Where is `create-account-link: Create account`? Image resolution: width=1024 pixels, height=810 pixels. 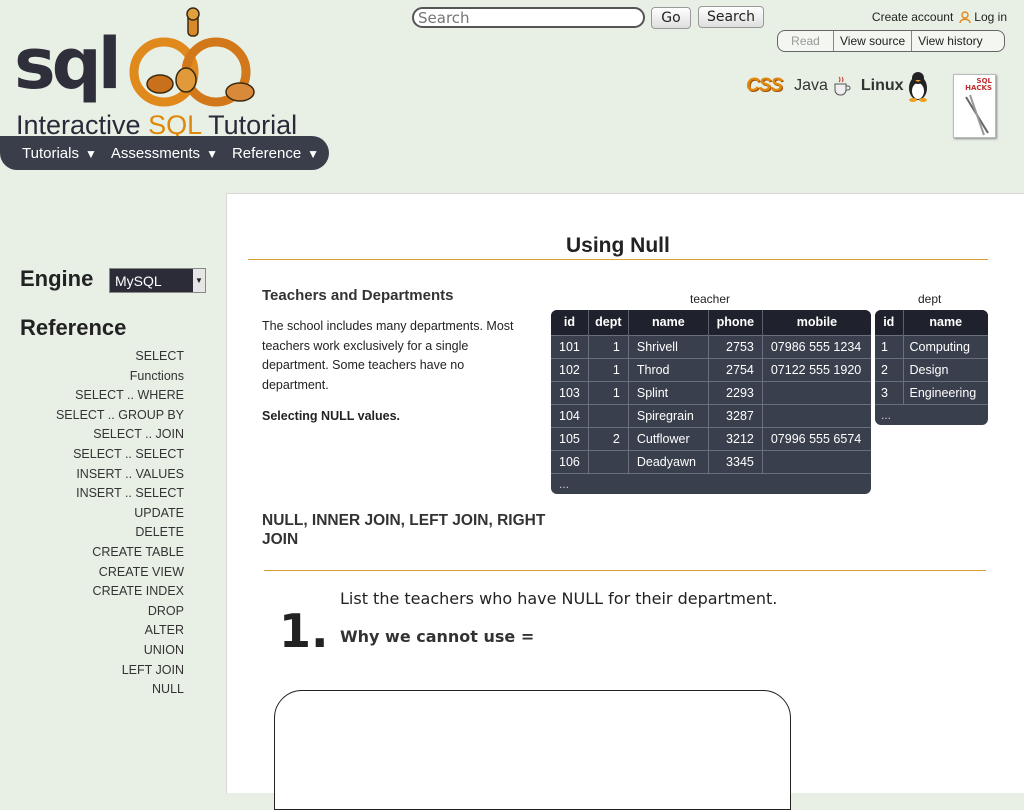
create-account-link: Create account is located at coordinates (912, 17).